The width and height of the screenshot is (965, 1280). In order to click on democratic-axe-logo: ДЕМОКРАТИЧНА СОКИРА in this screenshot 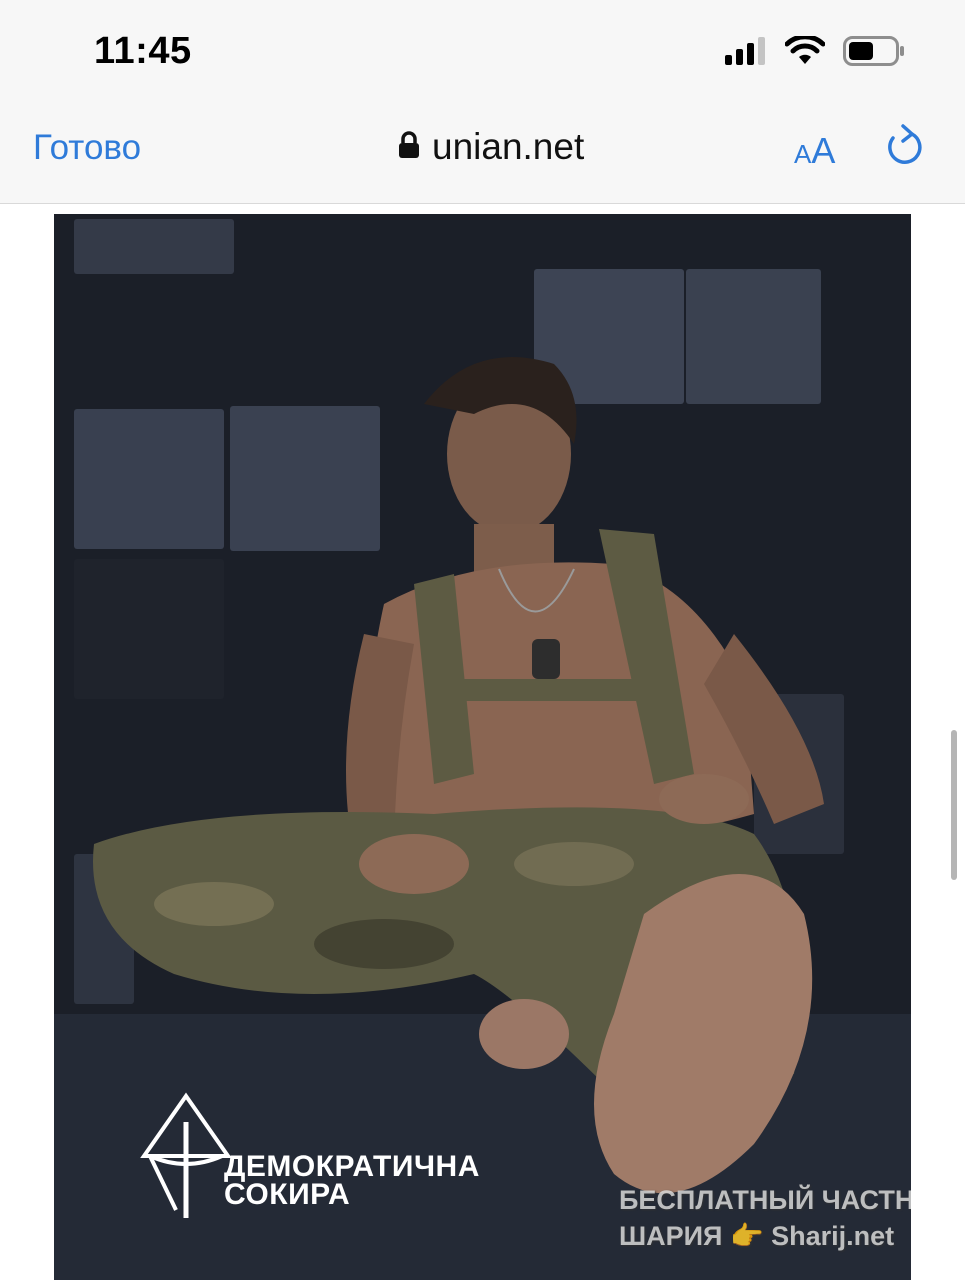, I will do `click(310, 1159)`.